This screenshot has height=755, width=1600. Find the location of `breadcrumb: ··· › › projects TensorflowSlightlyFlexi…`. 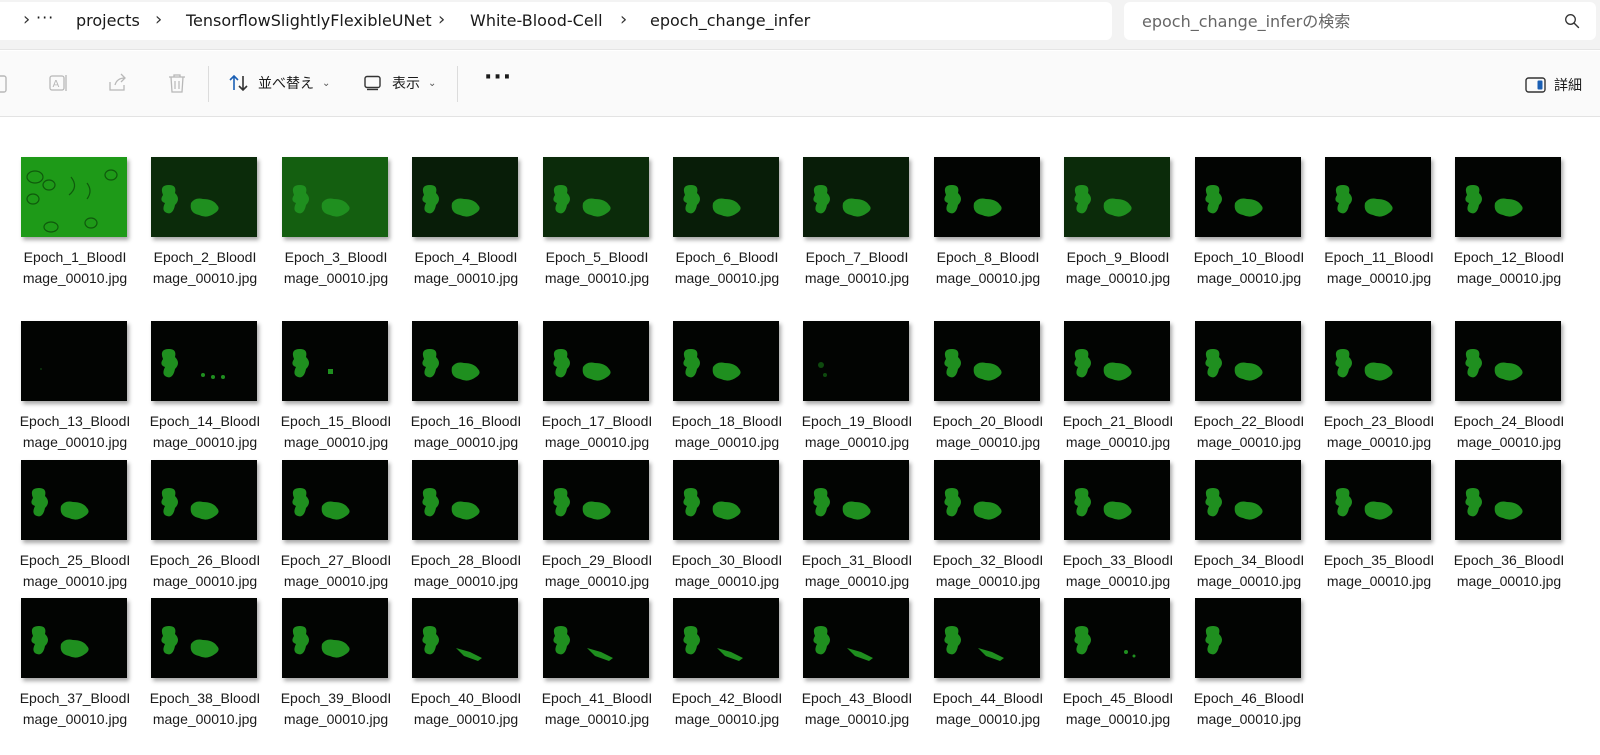

breadcrumb: ··· › › projects TensorflowSlightlyFlexi… is located at coordinates (556, 21).